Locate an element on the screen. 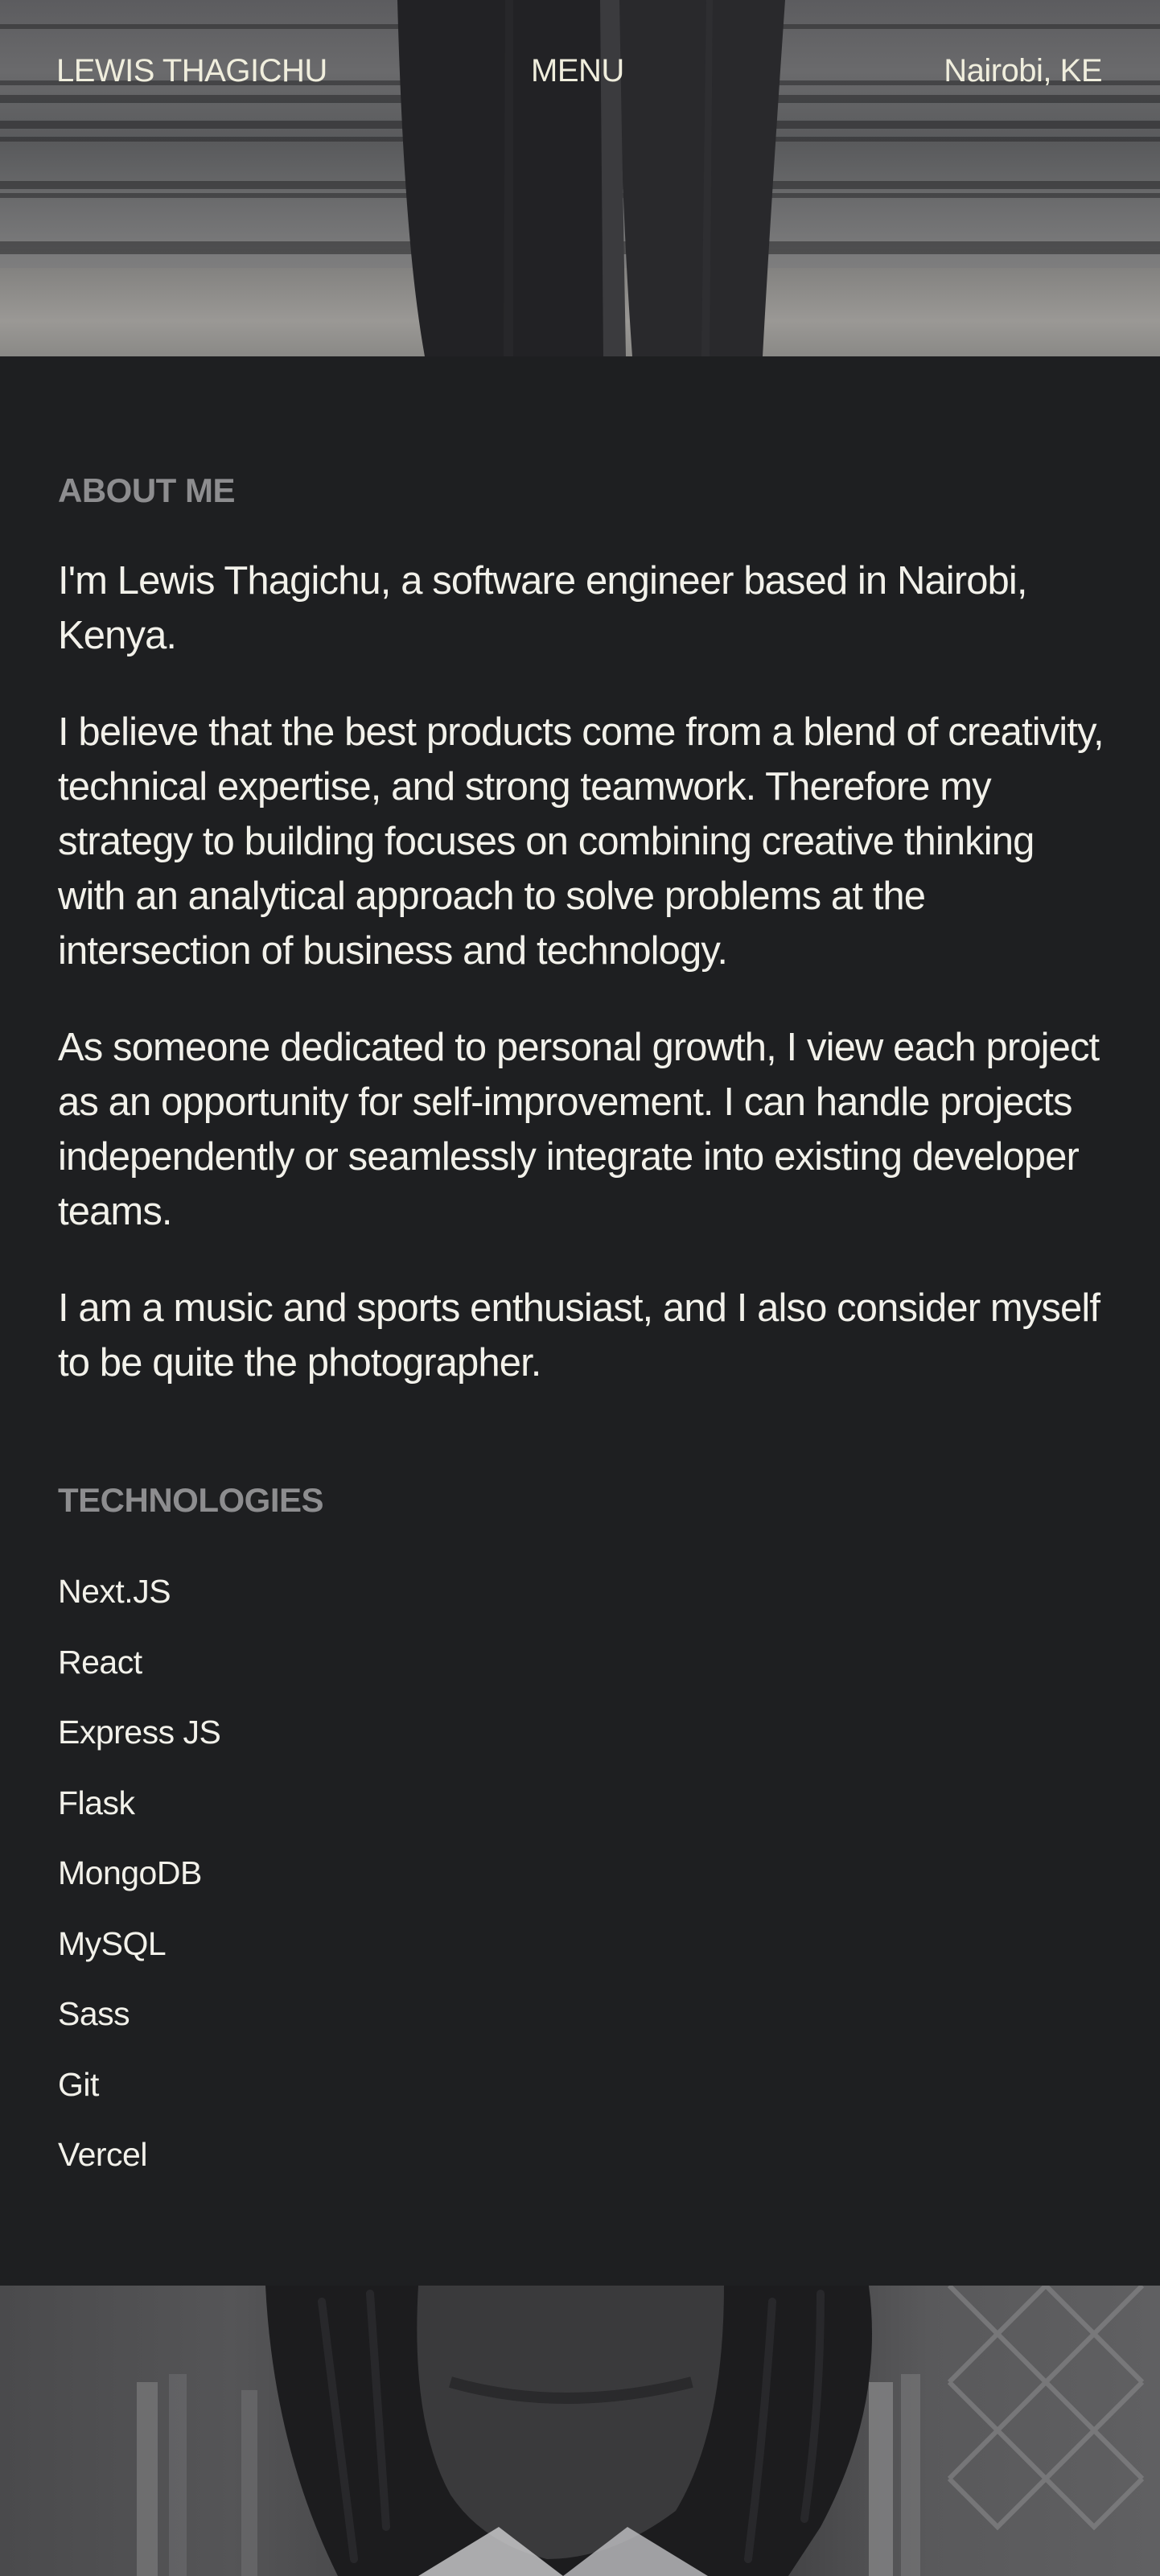 Image resolution: width=1160 pixels, height=2576 pixels. tech-item-mysql: MySQL is located at coordinates (112, 1943).